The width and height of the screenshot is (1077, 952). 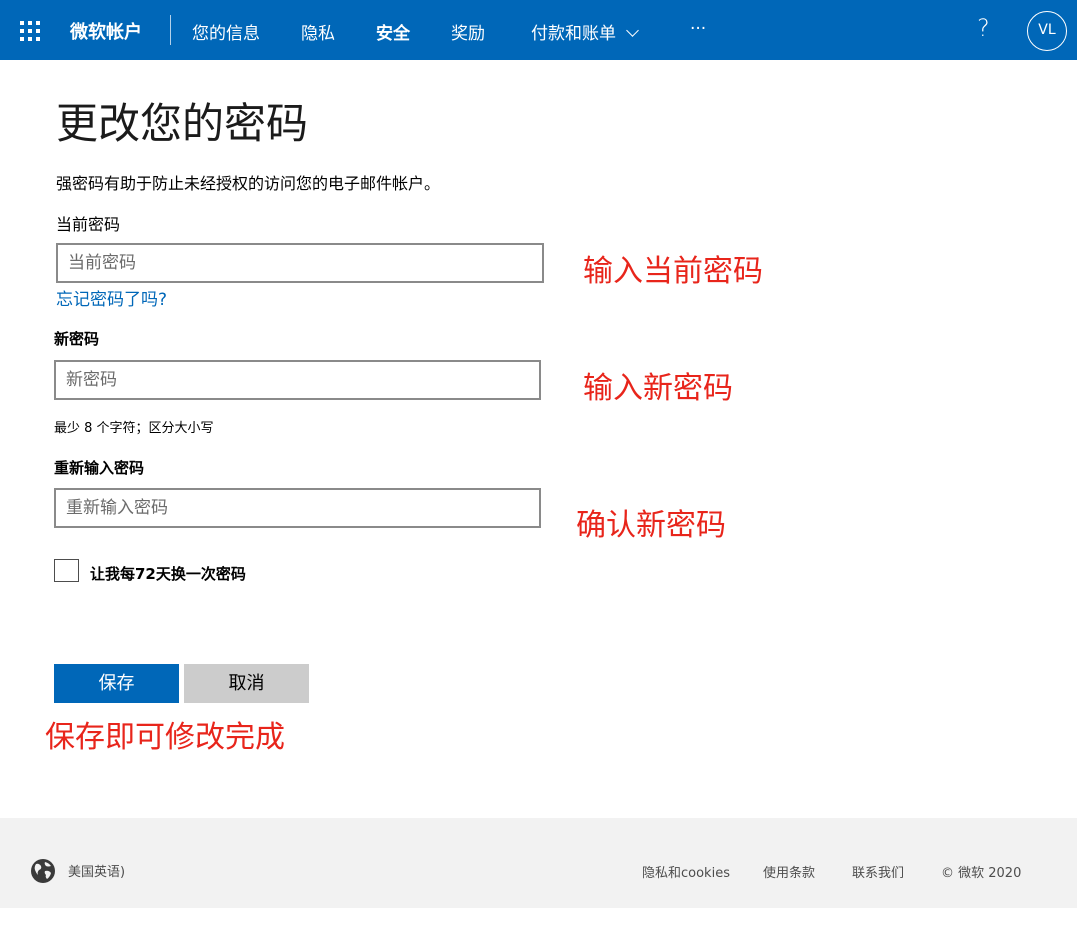 I want to click on new-password-input, so click(x=297, y=380).